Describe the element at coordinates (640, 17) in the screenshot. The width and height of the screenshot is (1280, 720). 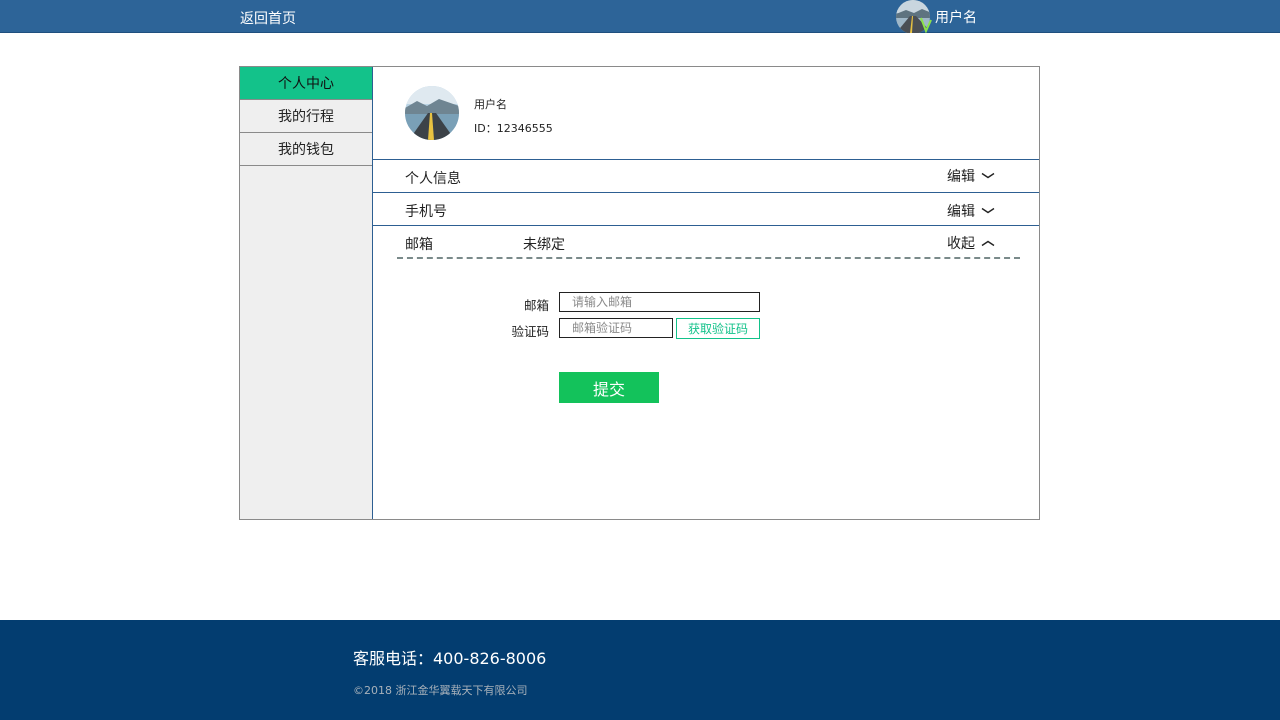
I see `top-navigation-bar: 返回首页 用户名` at that location.